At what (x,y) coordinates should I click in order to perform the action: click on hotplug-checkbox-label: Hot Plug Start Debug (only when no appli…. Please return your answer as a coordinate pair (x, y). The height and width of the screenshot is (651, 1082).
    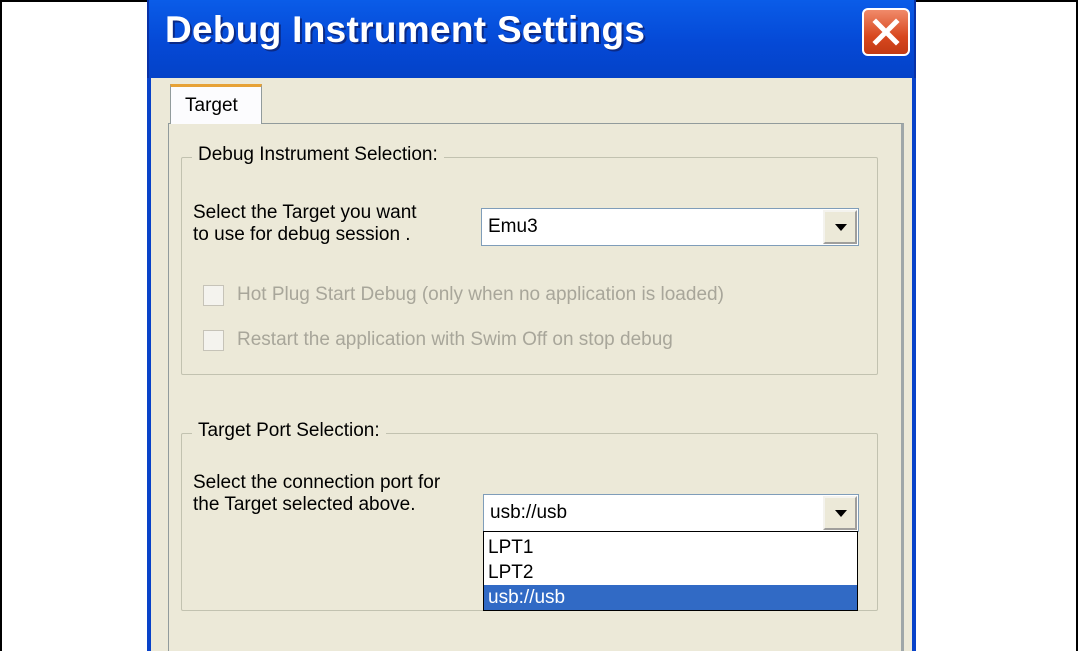
    Looking at the image, I should click on (480, 294).